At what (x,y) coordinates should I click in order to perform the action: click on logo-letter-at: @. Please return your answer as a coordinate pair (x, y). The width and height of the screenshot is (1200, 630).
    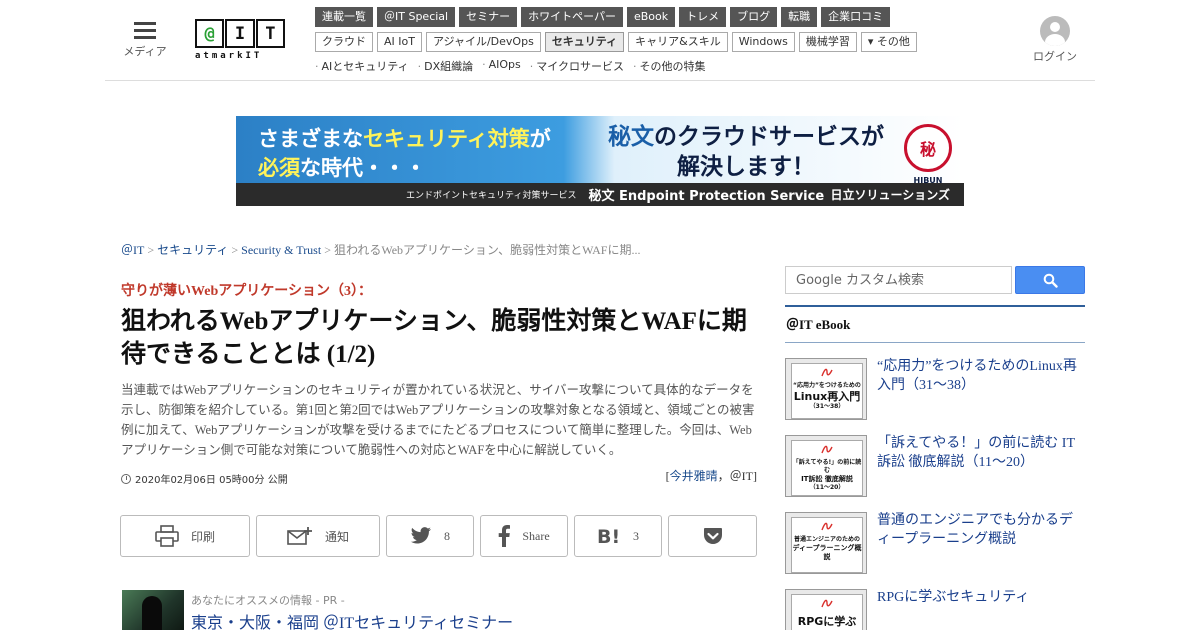
    Looking at the image, I should click on (210, 33).